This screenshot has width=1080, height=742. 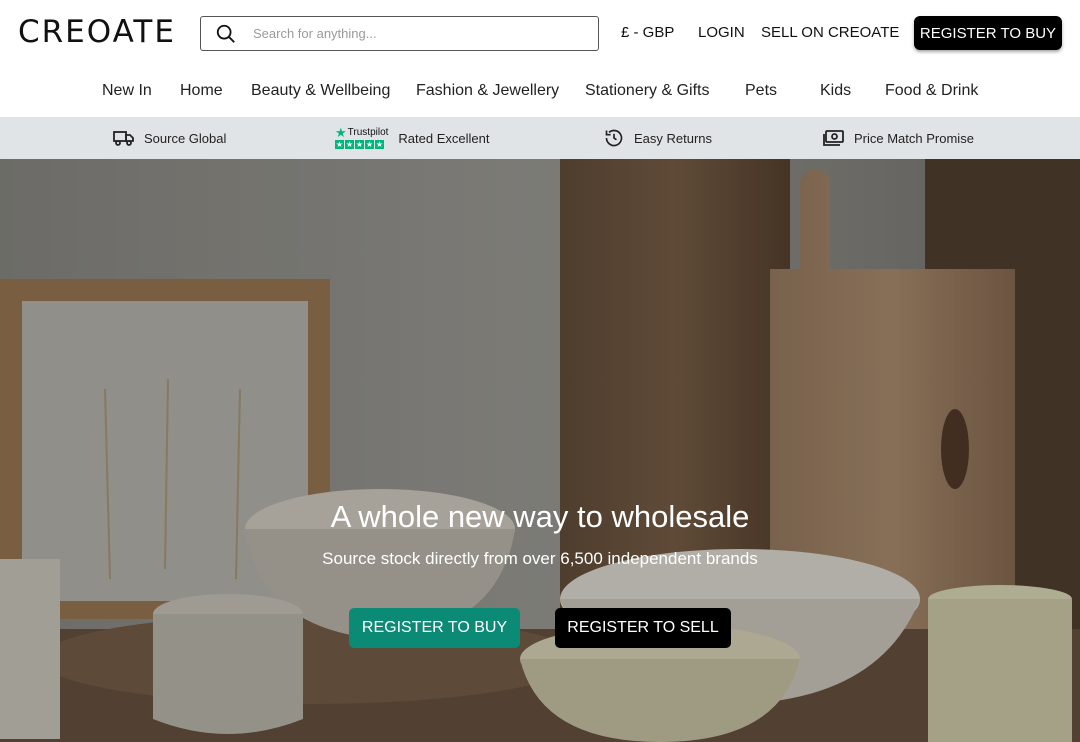 What do you see at coordinates (123, 138) in the screenshot?
I see `truck-icon` at bounding box center [123, 138].